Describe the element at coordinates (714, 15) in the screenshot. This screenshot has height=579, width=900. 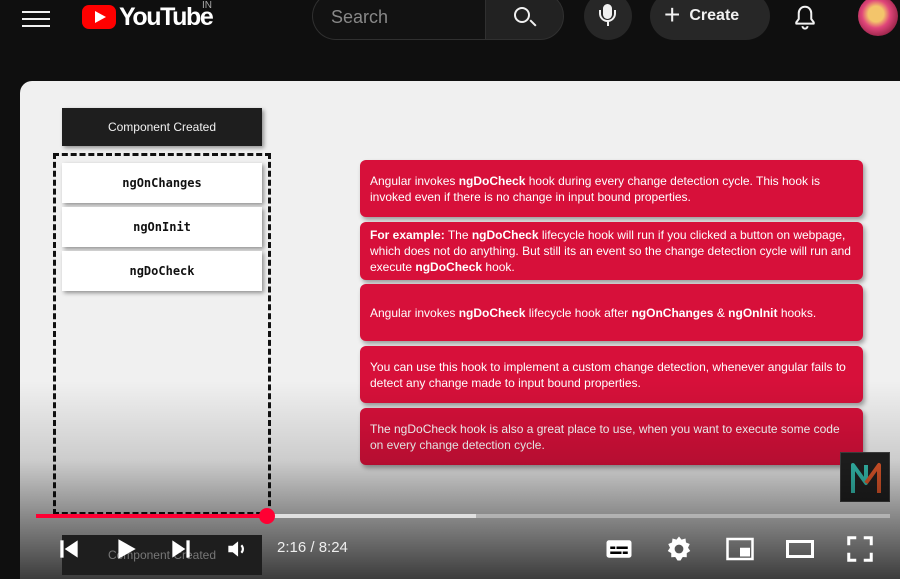
I see `create-label: Create` at that location.